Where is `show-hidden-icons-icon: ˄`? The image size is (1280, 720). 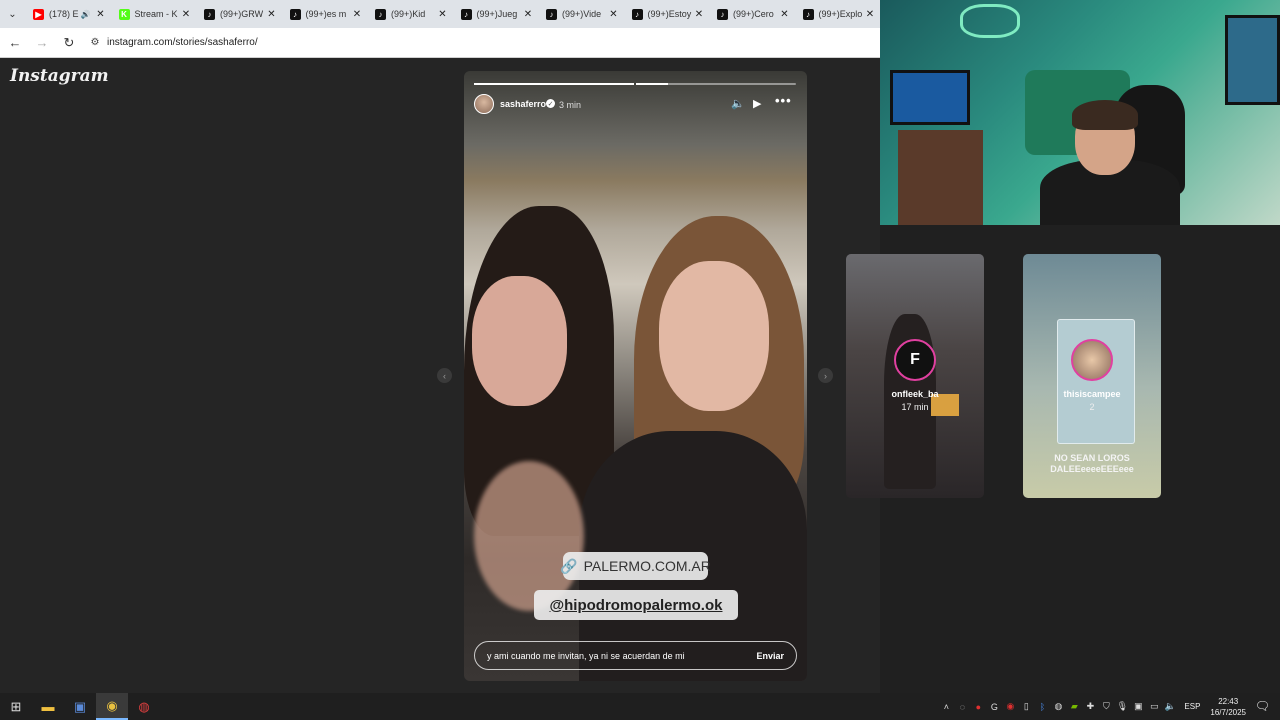
show-hidden-icons-icon: ˄ is located at coordinates (946, 706).